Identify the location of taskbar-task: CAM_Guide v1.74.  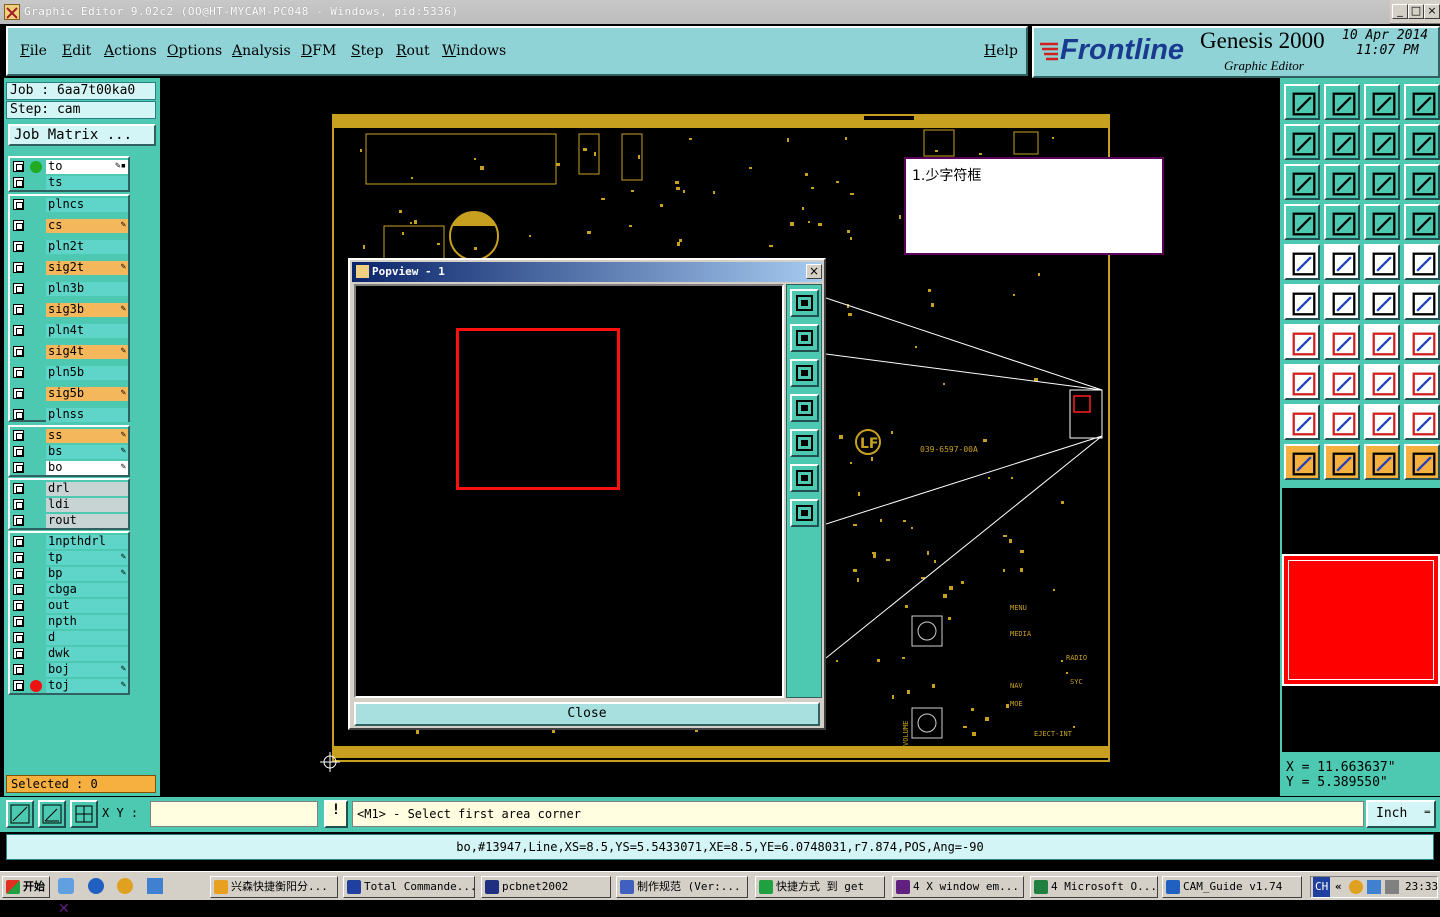
(1232, 887).